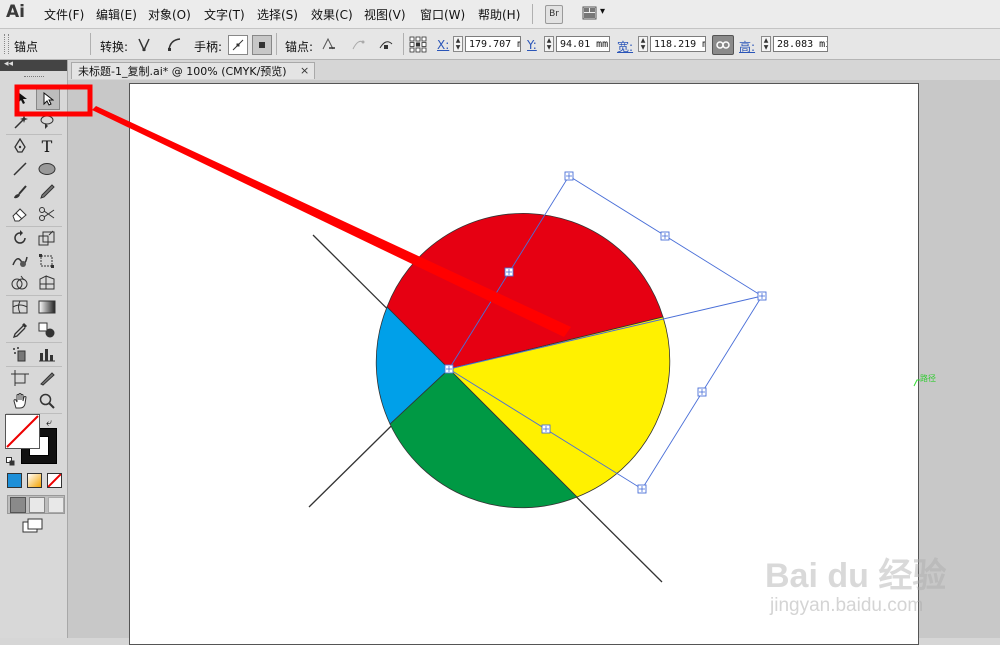 The width and height of the screenshot is (1000, 645). Describe the element at coordinates (856, 576) in the screenshot. I see `watermark-brand: Bai du 经验` at that location.